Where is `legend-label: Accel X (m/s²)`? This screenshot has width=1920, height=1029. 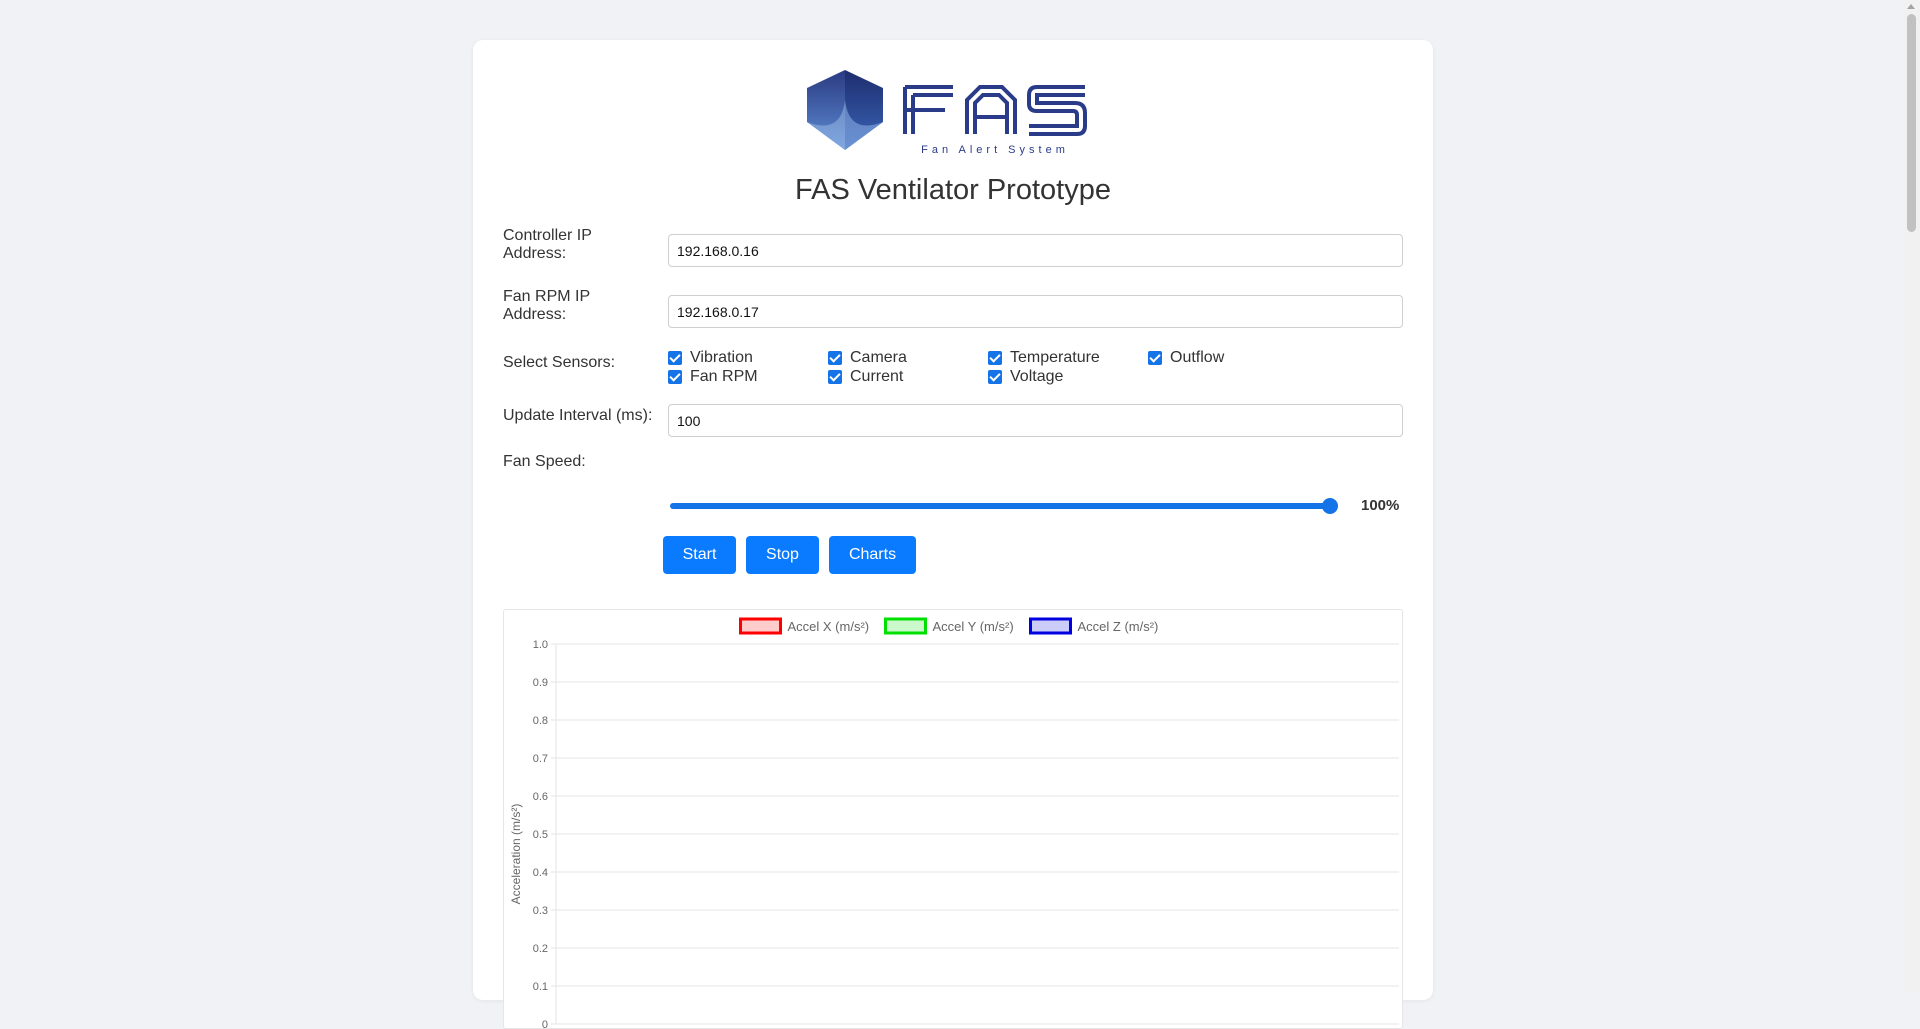 legend-label: Accel X (m/s²) is located at coordinates (829, 626).